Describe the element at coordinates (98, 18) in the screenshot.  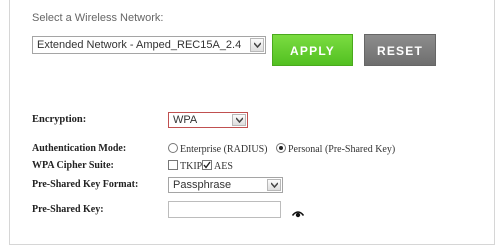
I see `network-select-label: Select a Wireless Network:` at that location.